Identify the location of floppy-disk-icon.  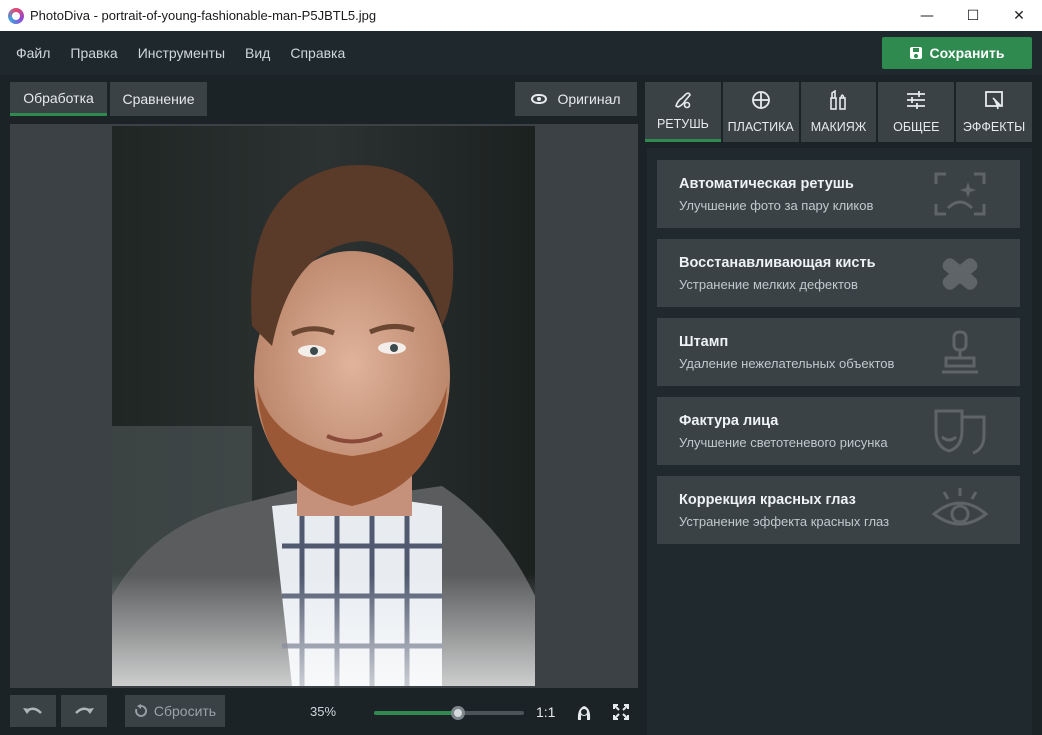
(915, 53).